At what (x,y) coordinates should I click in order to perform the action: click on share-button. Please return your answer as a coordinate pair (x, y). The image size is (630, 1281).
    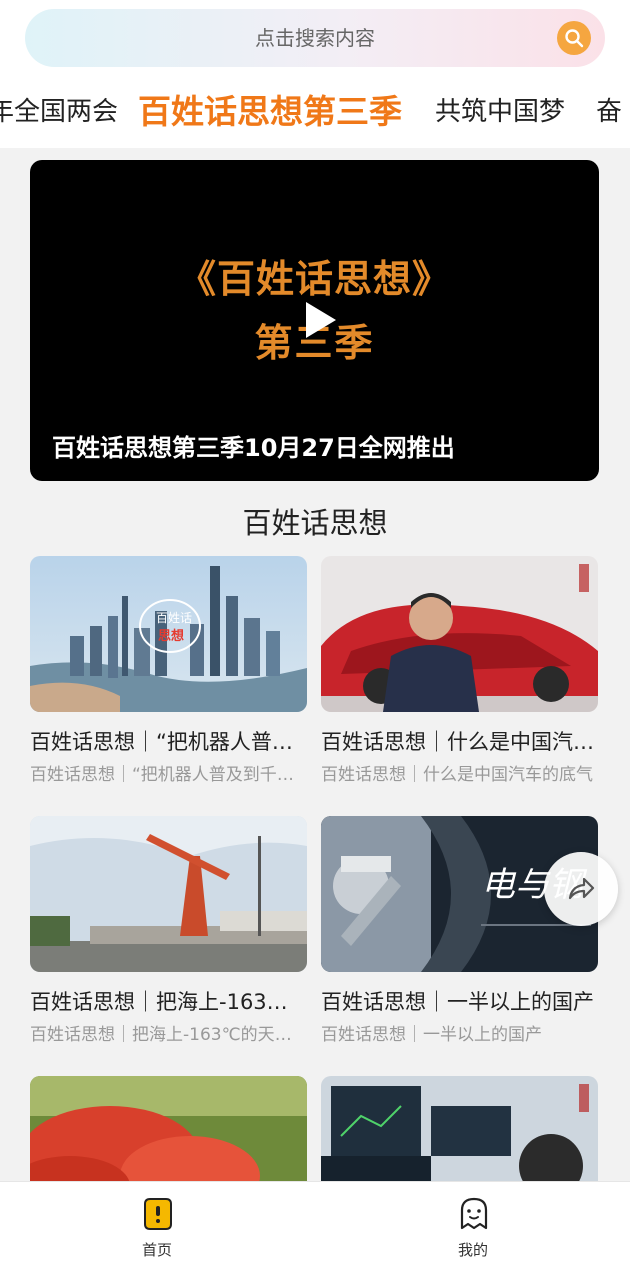
    Looking at the image, I should click on (581, 889).